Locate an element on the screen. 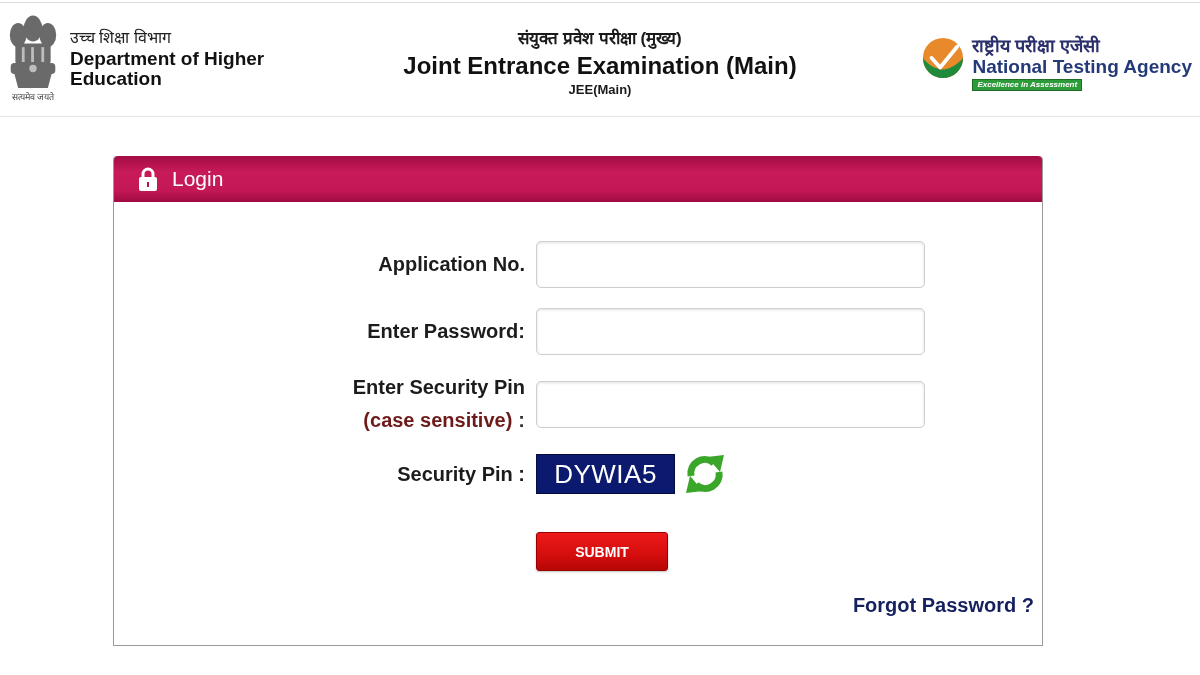 The image size is (1200, 675). lock-icon is located at coordinates (148, 179).